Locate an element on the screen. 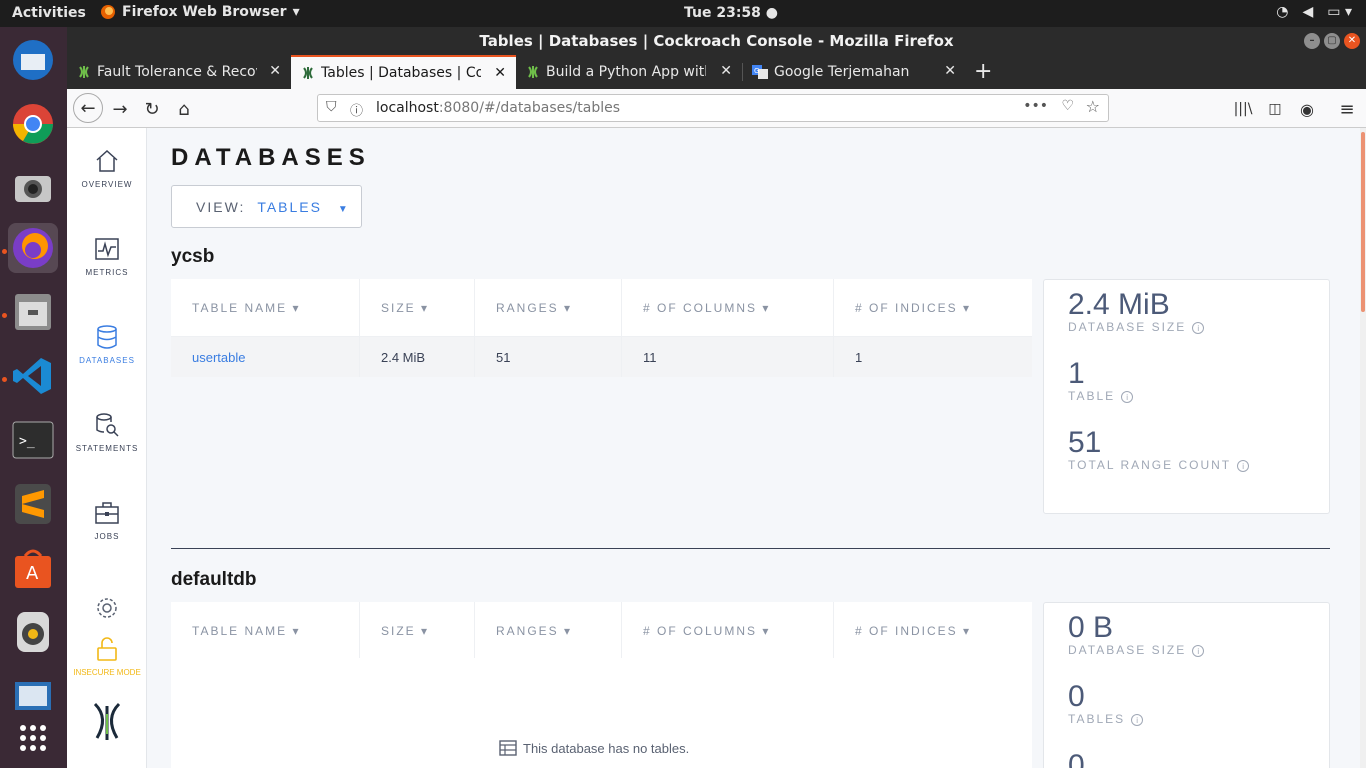  dock-vscode is located at coordinates (33, 376).